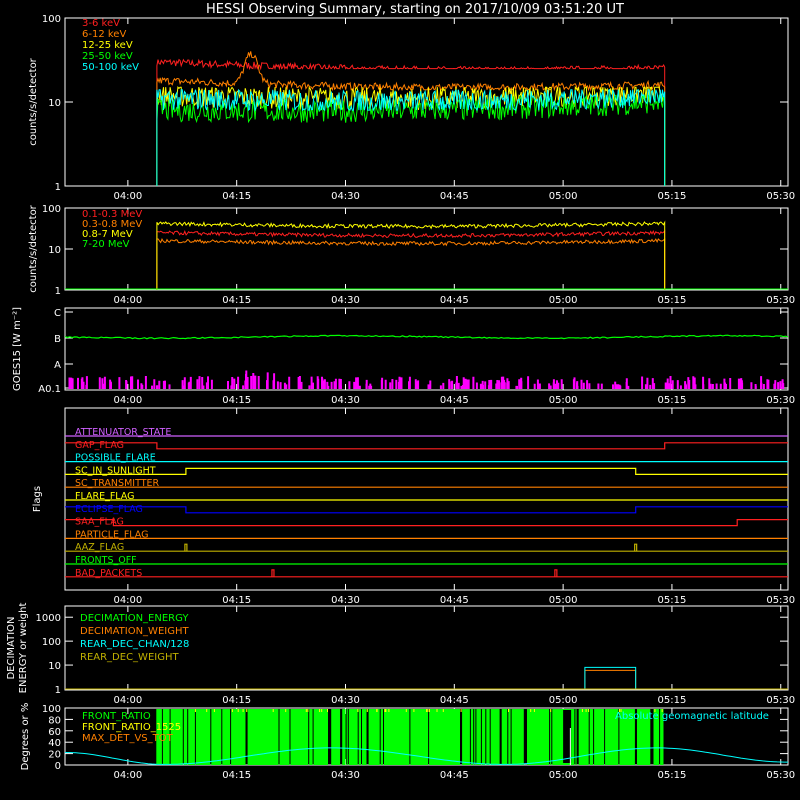  What do you see at coordinates (99, 445) in the screenshot?
I see `flag-label: GAP_FLAG` at bounding box center [99, 445].